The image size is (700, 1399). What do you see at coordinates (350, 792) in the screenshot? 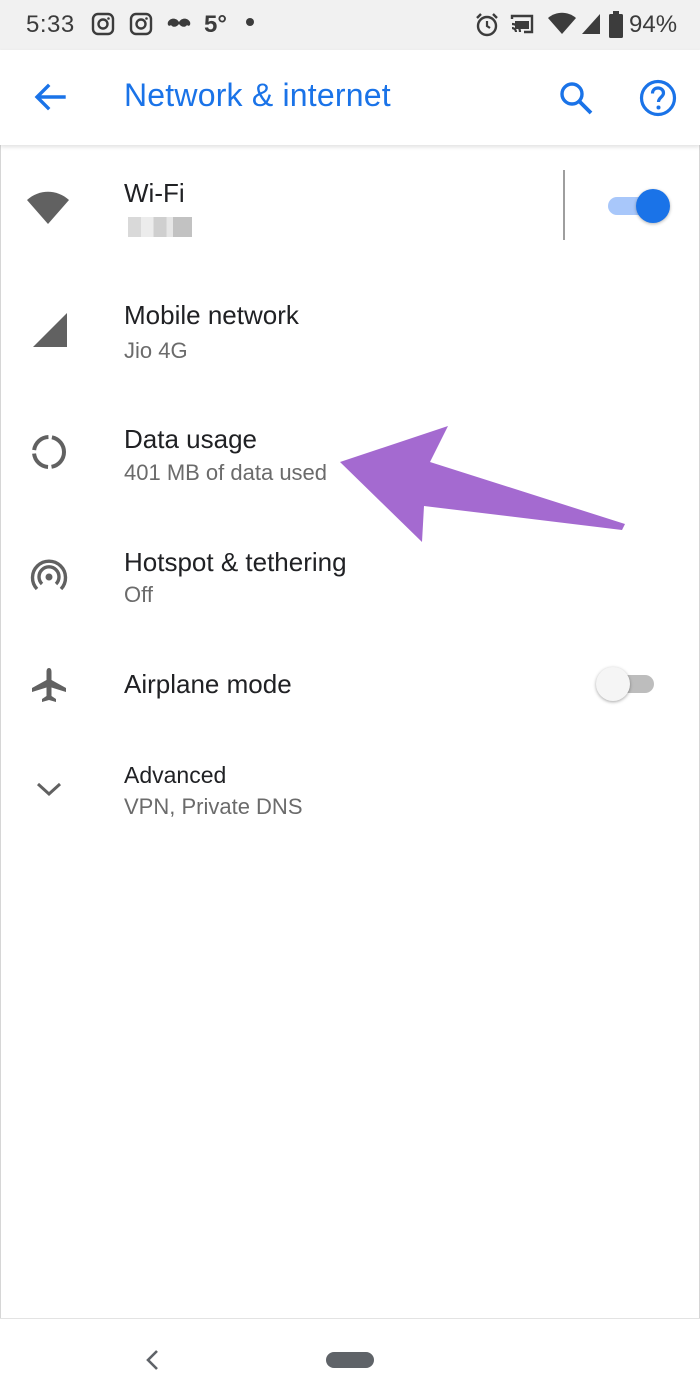
I see `advanced-setting: Advanced VPN, Private DNS` at bounding box center [350, 792].